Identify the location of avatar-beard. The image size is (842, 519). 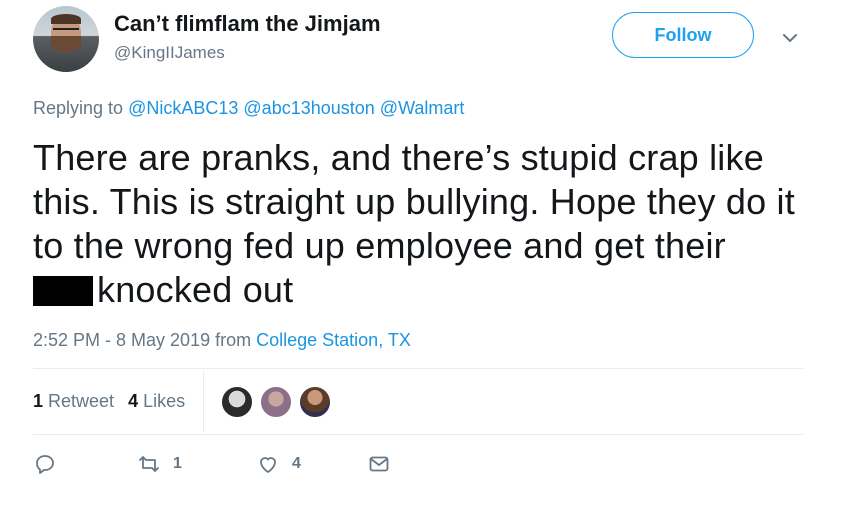
(66, 44).